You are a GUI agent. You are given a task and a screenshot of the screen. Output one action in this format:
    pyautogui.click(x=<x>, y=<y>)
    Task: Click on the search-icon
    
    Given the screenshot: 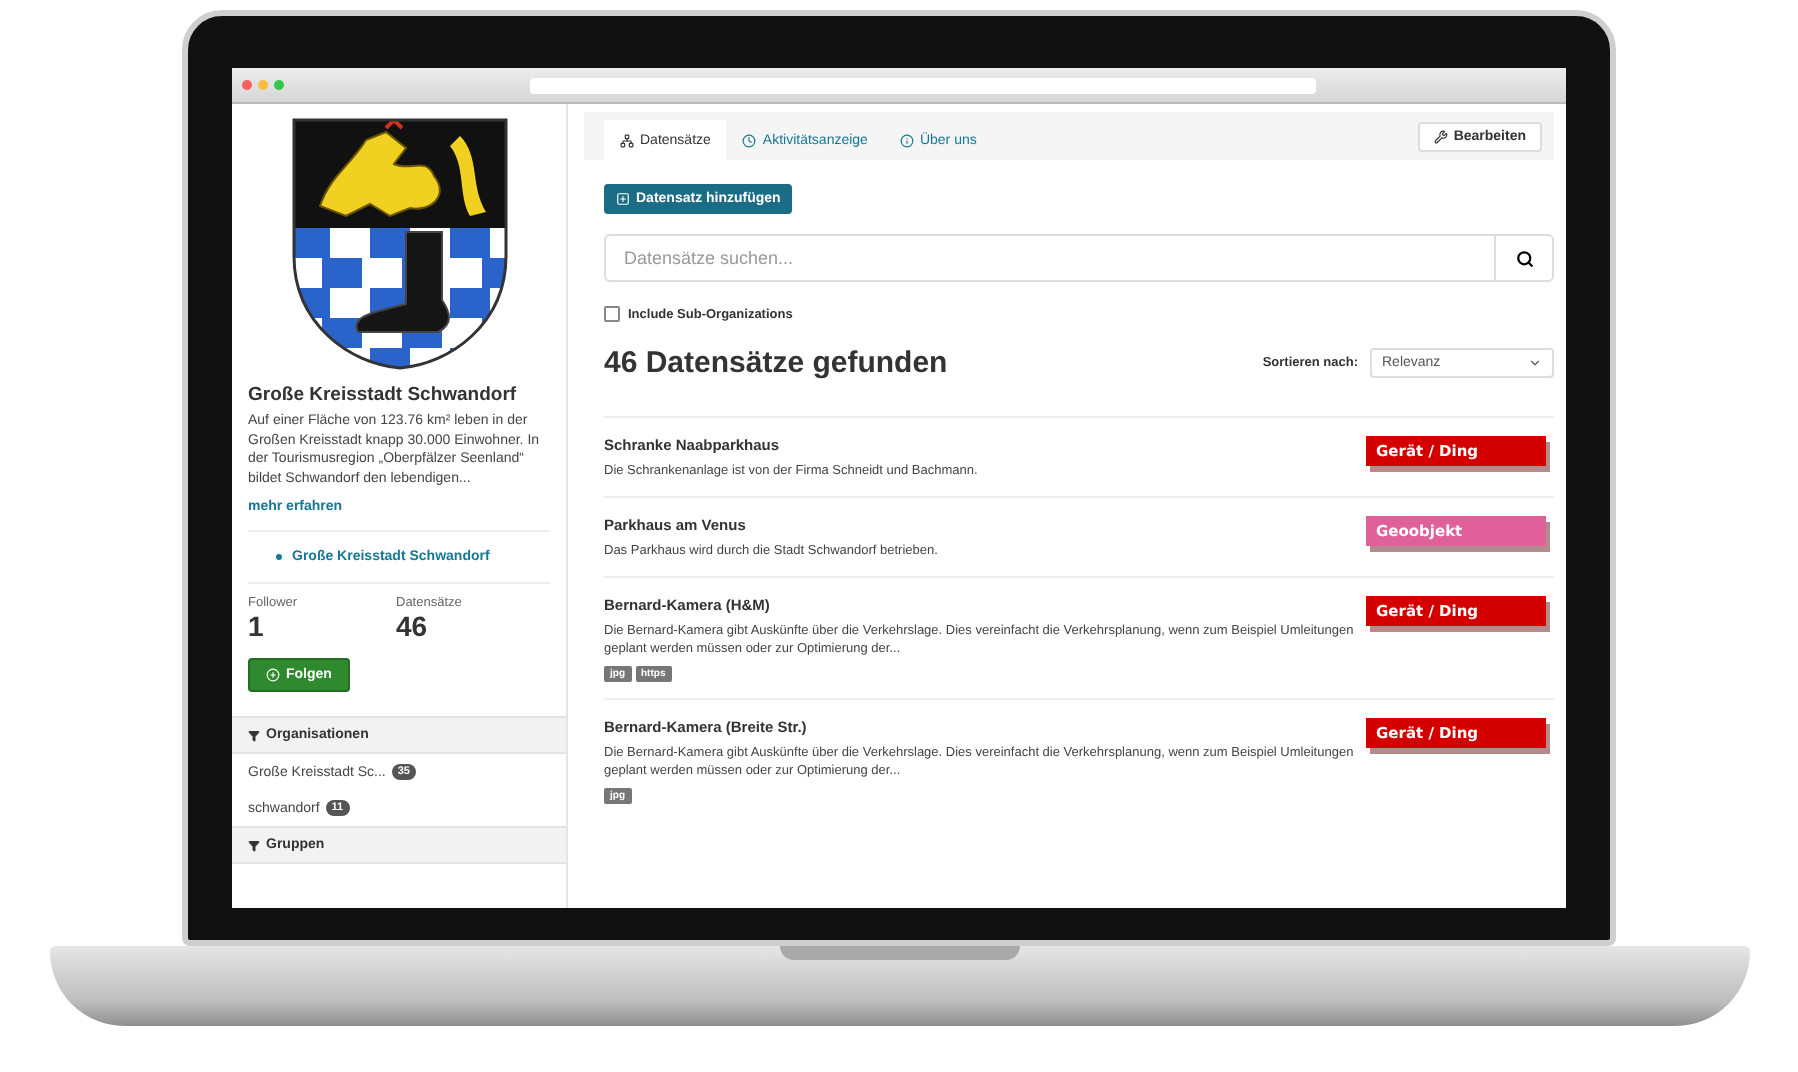 What is the action you would take?
    pyautogui.click(x=1524, y=258)
    